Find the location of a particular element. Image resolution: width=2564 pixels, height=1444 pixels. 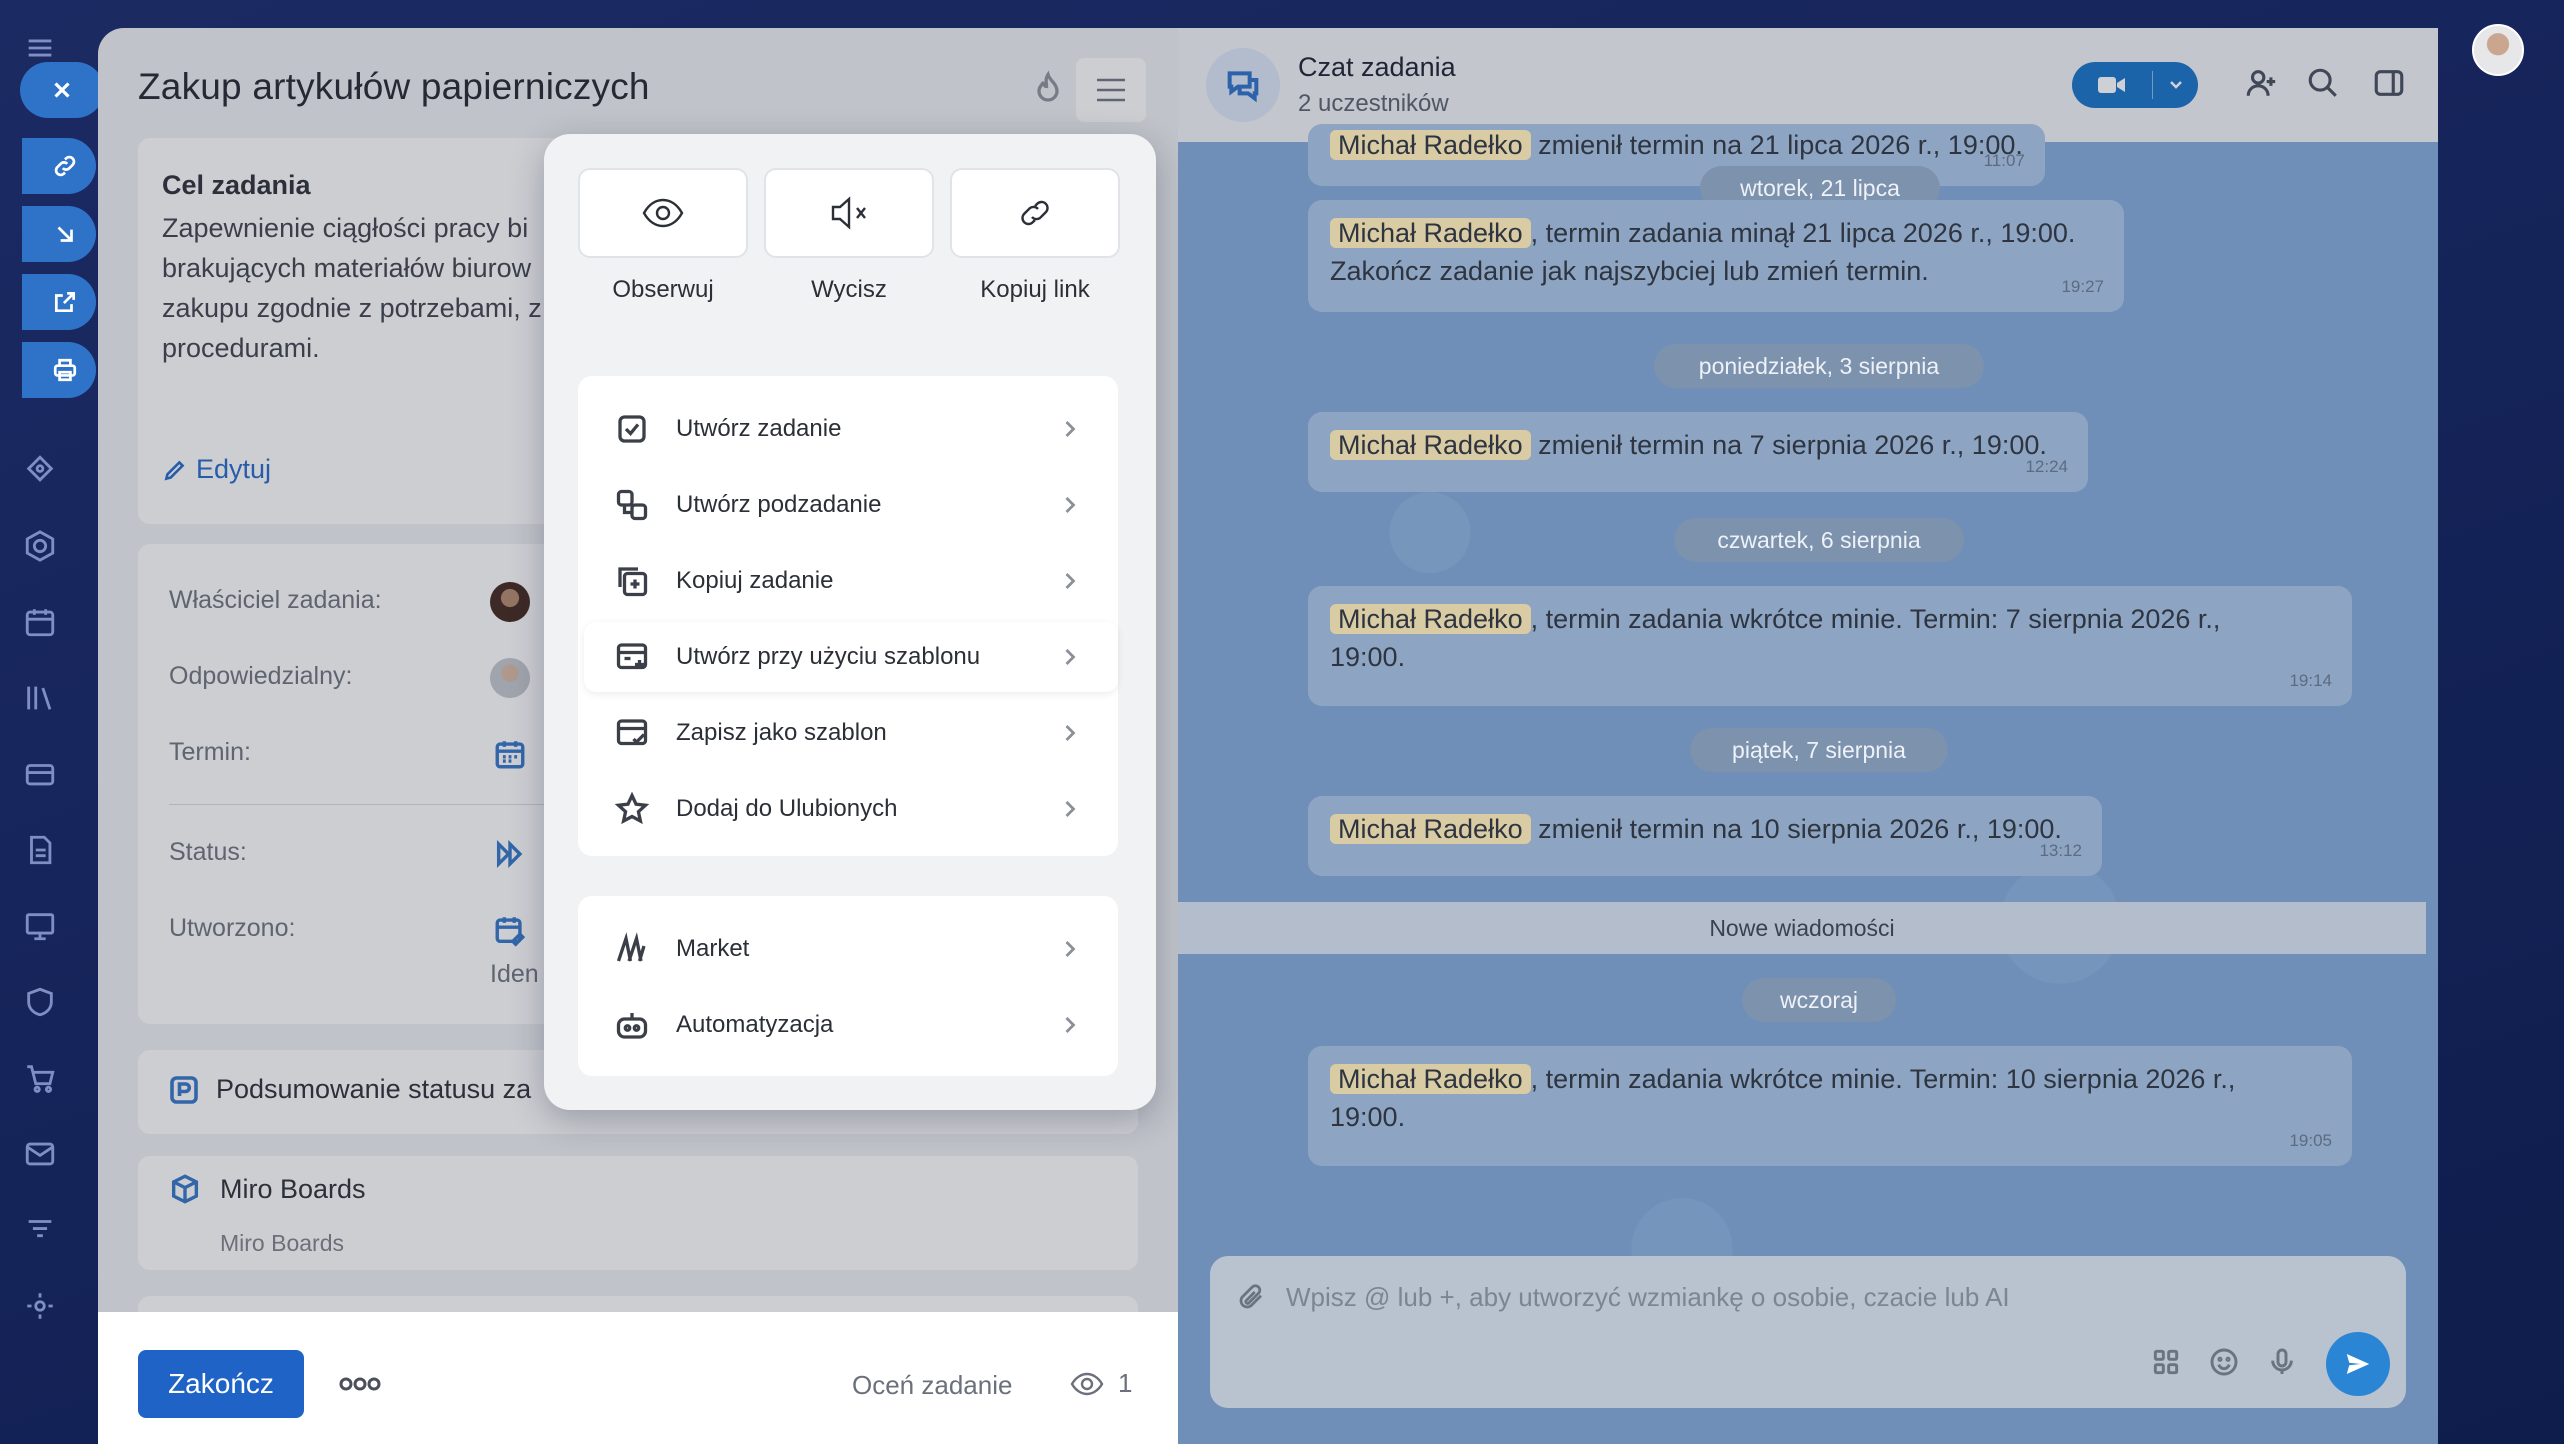

puzzle-icon is located at coordinates (40, 470).